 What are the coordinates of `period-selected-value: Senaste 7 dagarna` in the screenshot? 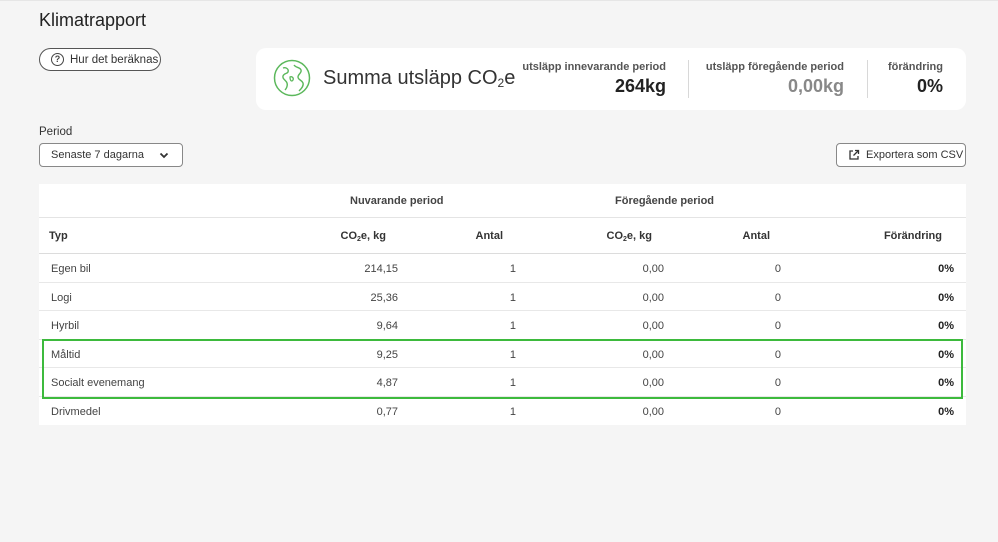 It's located at (97, 155).